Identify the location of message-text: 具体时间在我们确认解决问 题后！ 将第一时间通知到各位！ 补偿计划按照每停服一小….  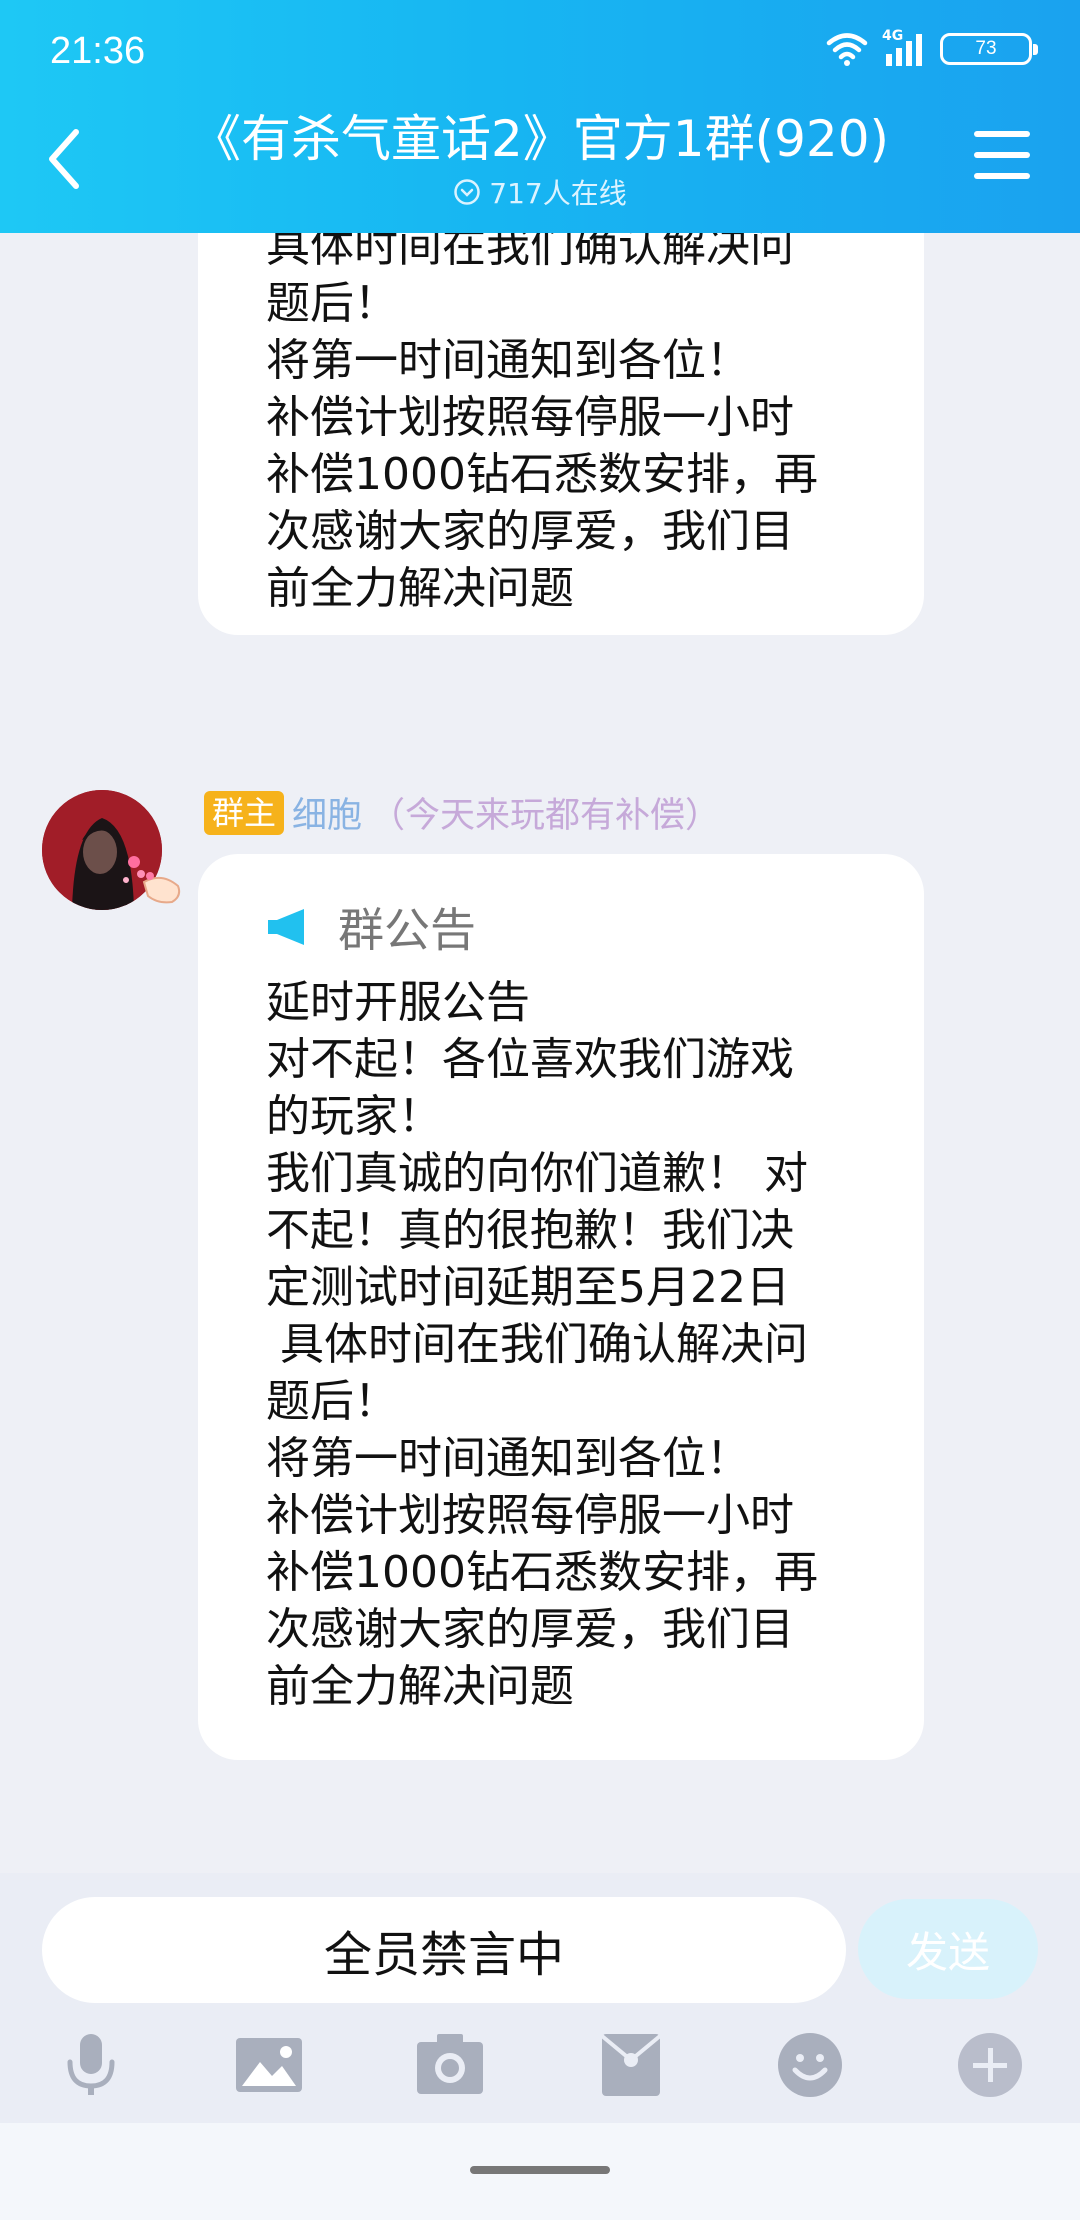
(542, 417).